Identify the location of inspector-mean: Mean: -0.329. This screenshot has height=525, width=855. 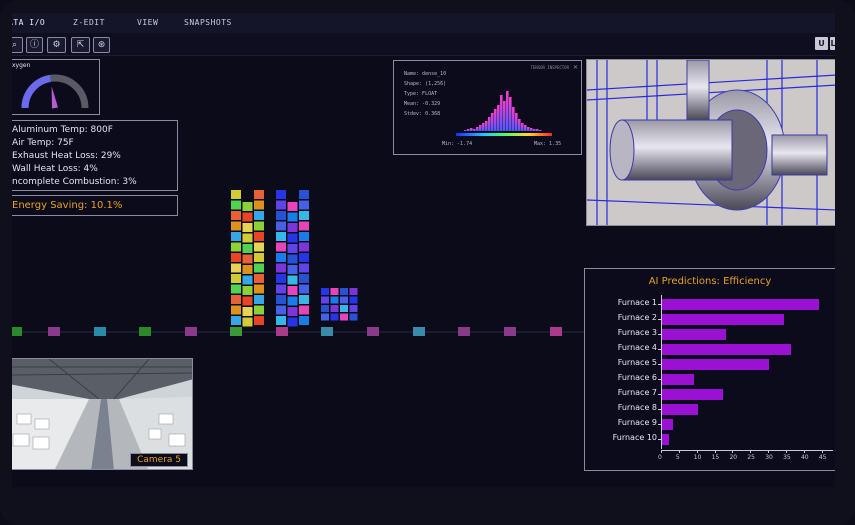
(422, 104).